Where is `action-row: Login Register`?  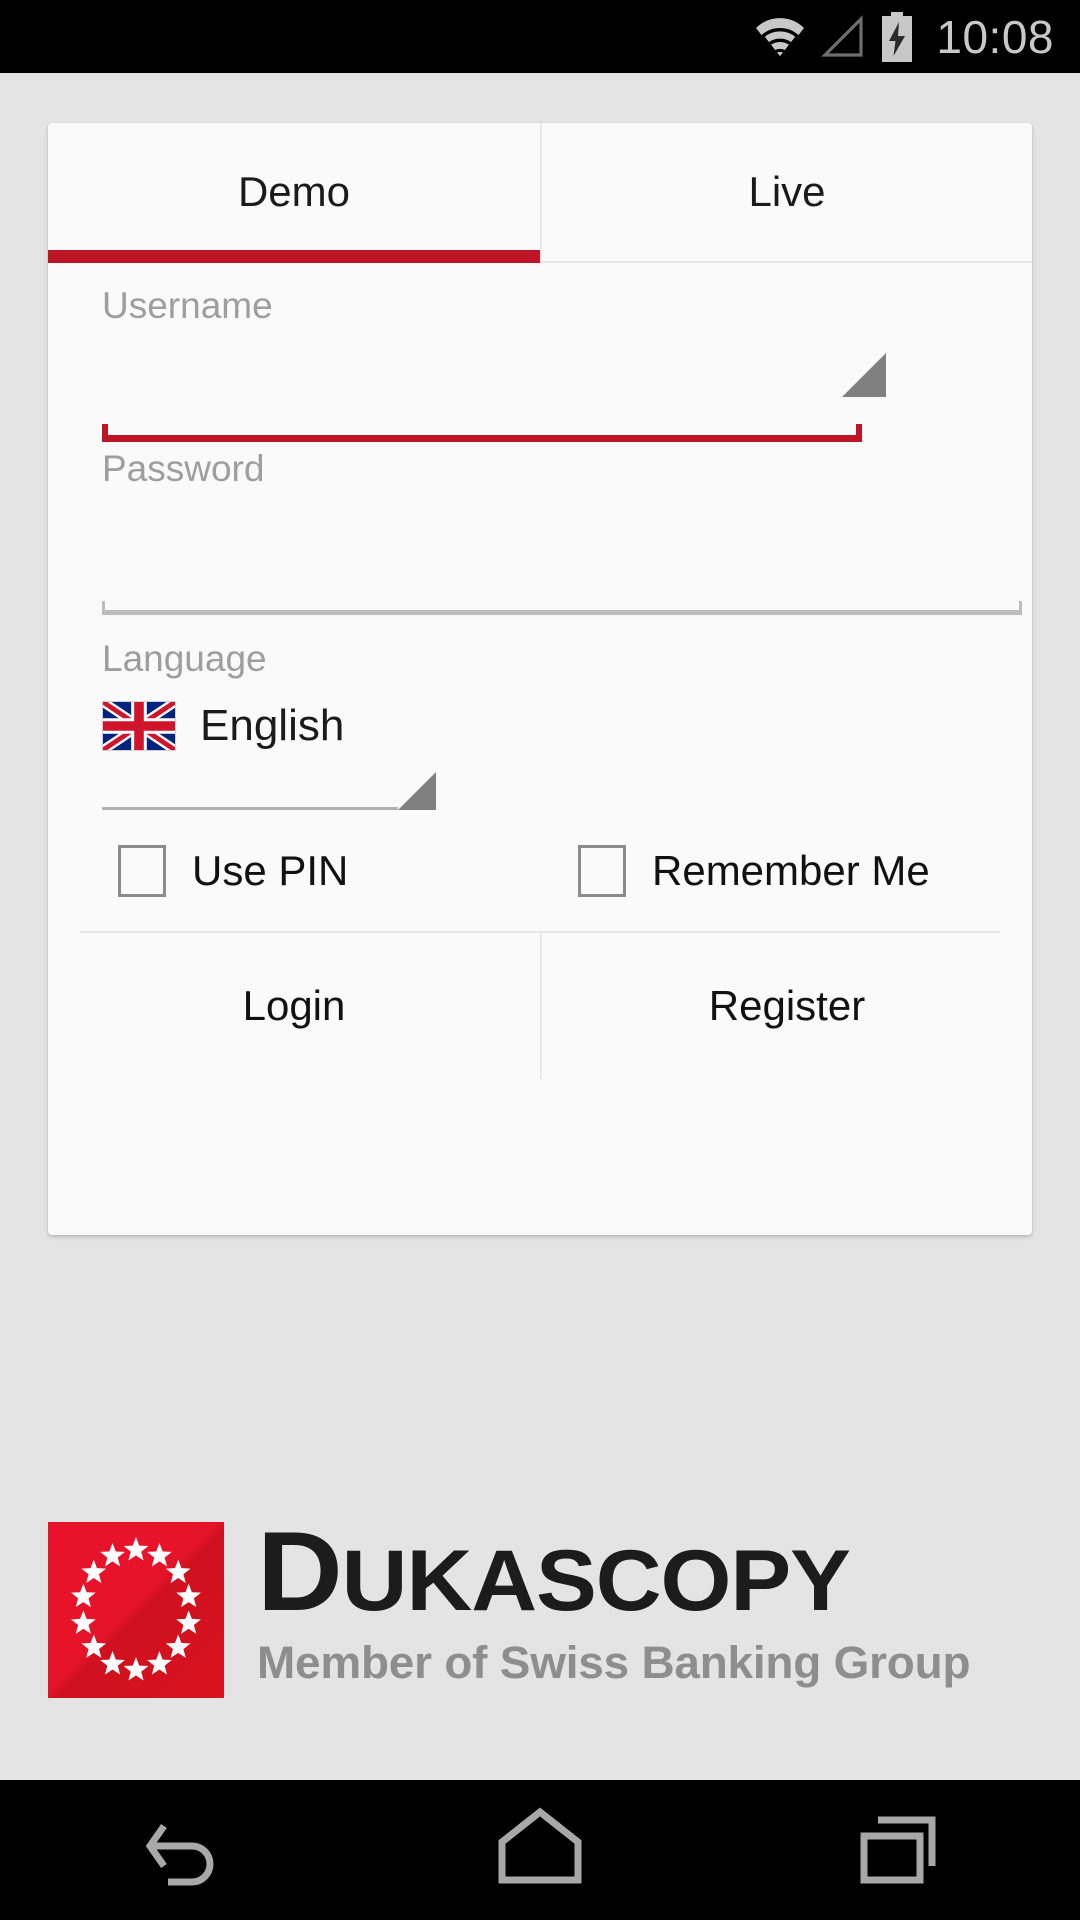
action-row: Login Register is located at coordinates (540, 1006).